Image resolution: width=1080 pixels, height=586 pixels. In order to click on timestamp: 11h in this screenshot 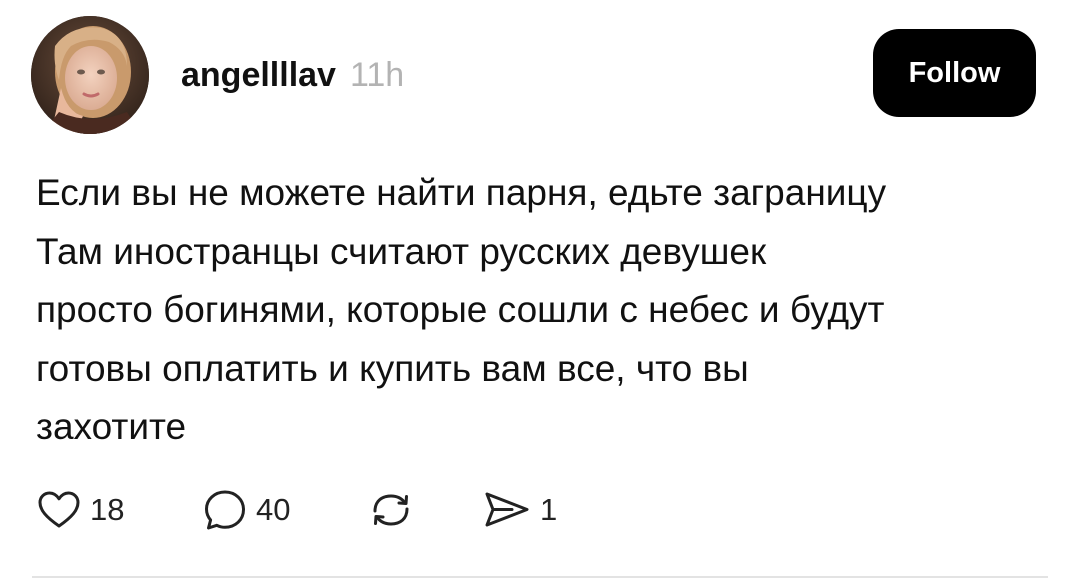, I will do `click(377, 74)`.